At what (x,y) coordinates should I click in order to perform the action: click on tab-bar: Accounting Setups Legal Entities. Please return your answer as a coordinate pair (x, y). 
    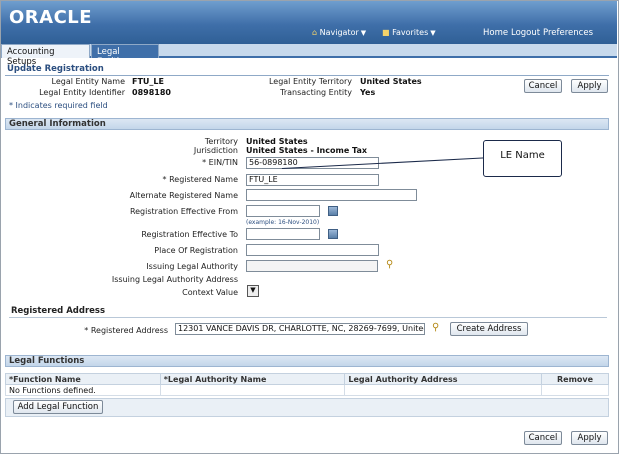
    Looking at the image, I should click on (309, 55).